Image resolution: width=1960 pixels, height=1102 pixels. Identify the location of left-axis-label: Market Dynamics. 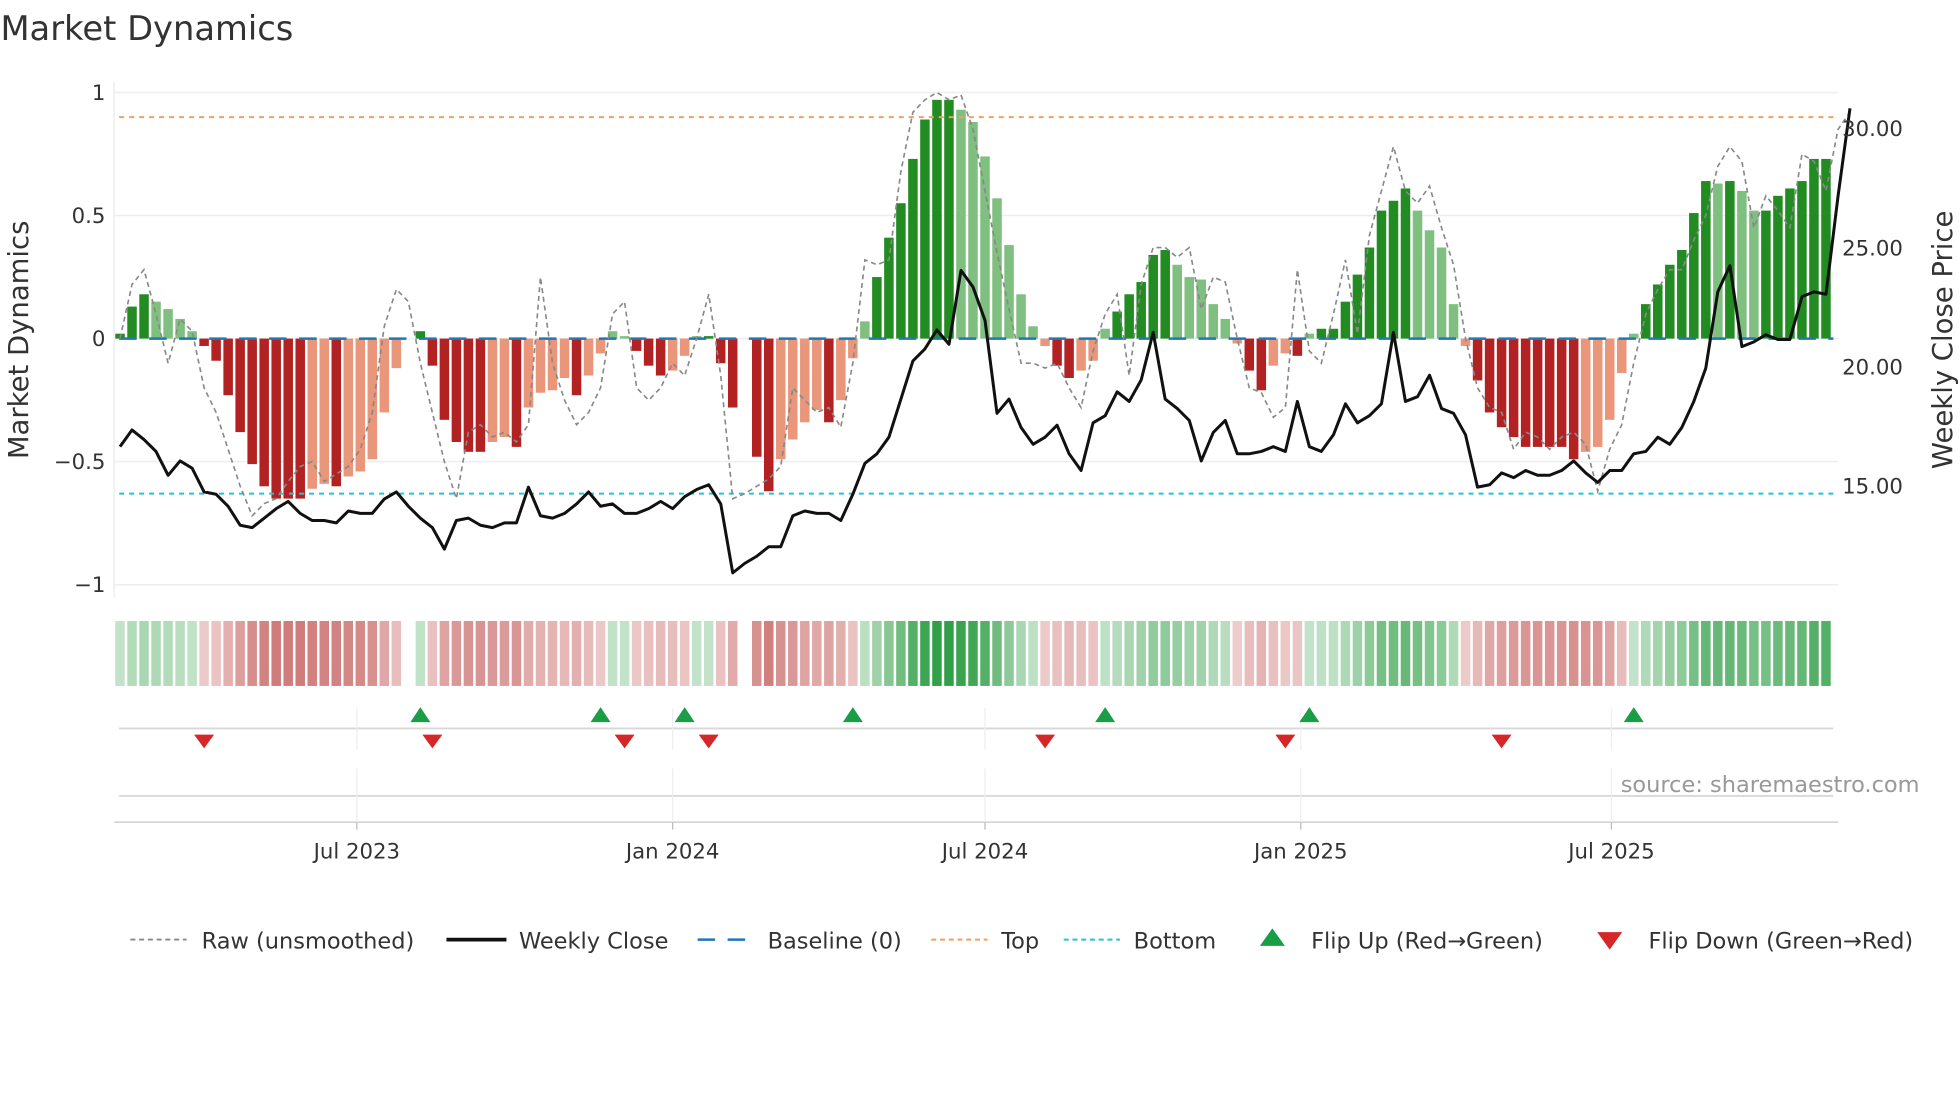
(19, 340).